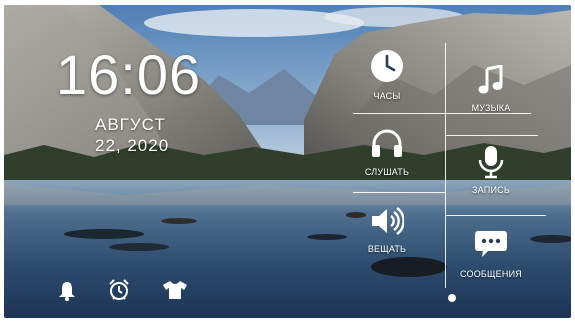 The width and height of the screenshot is (575, 322). What do you see at coordinates (130, 124) in the screenshot?
I see `date-month: АВГУСТ` at bounding box center [130, 124].